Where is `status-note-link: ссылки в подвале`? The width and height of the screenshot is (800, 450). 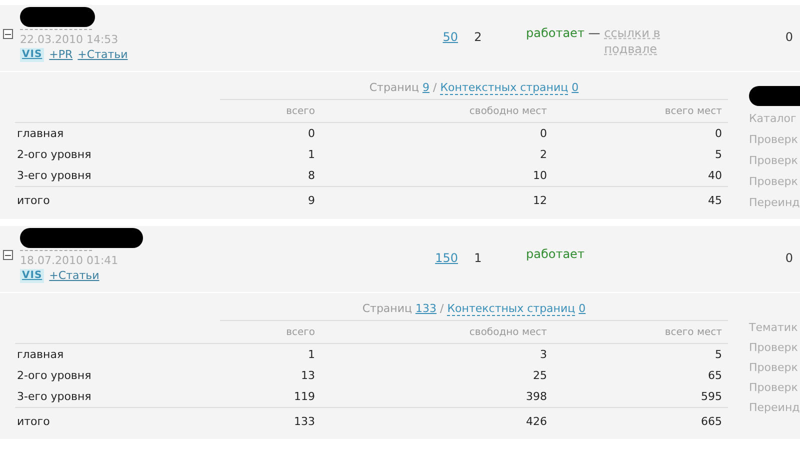 status-note-link: ссылки в подвале is located at coordinates (635, 41).